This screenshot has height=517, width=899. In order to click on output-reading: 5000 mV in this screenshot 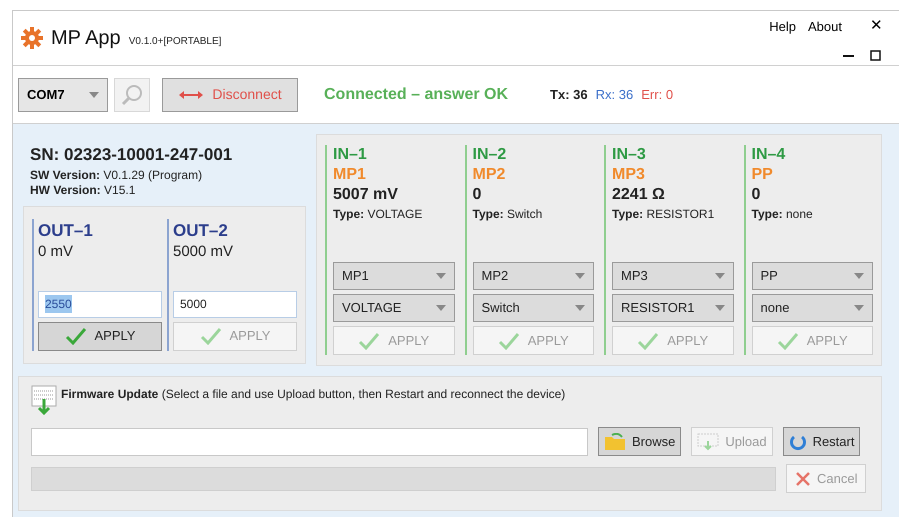, I will do `click(203, 252)`.